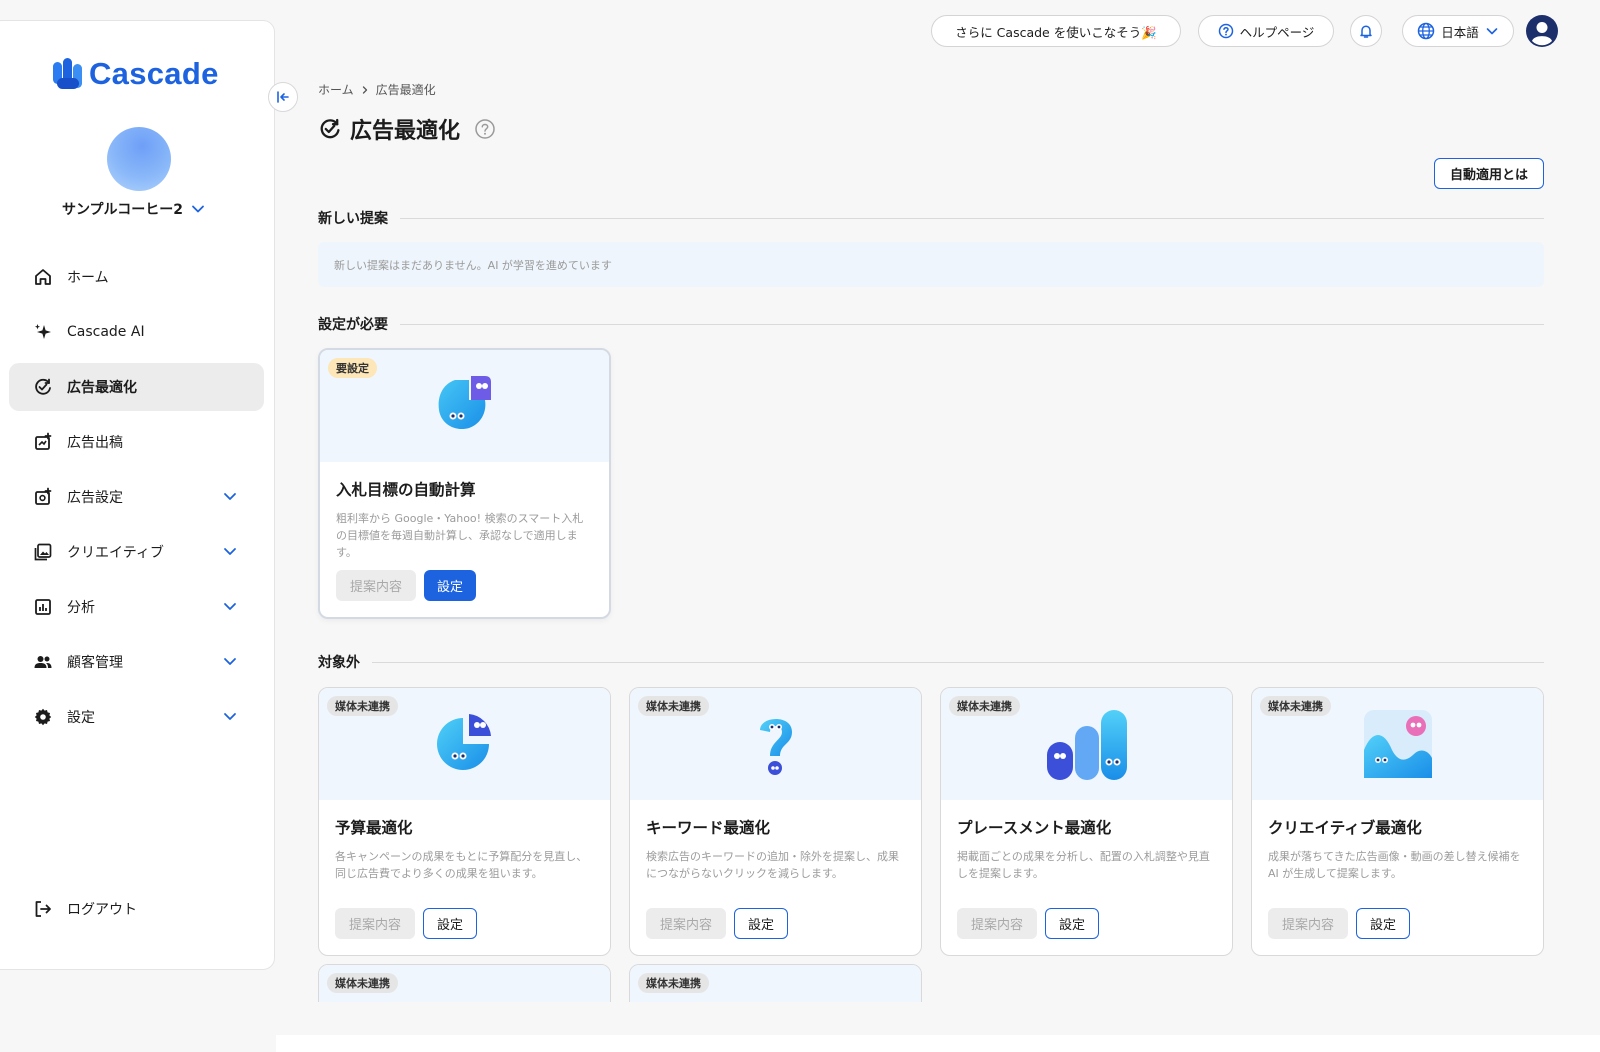  I want to click on page-bottom-area, so click(800, 1027).